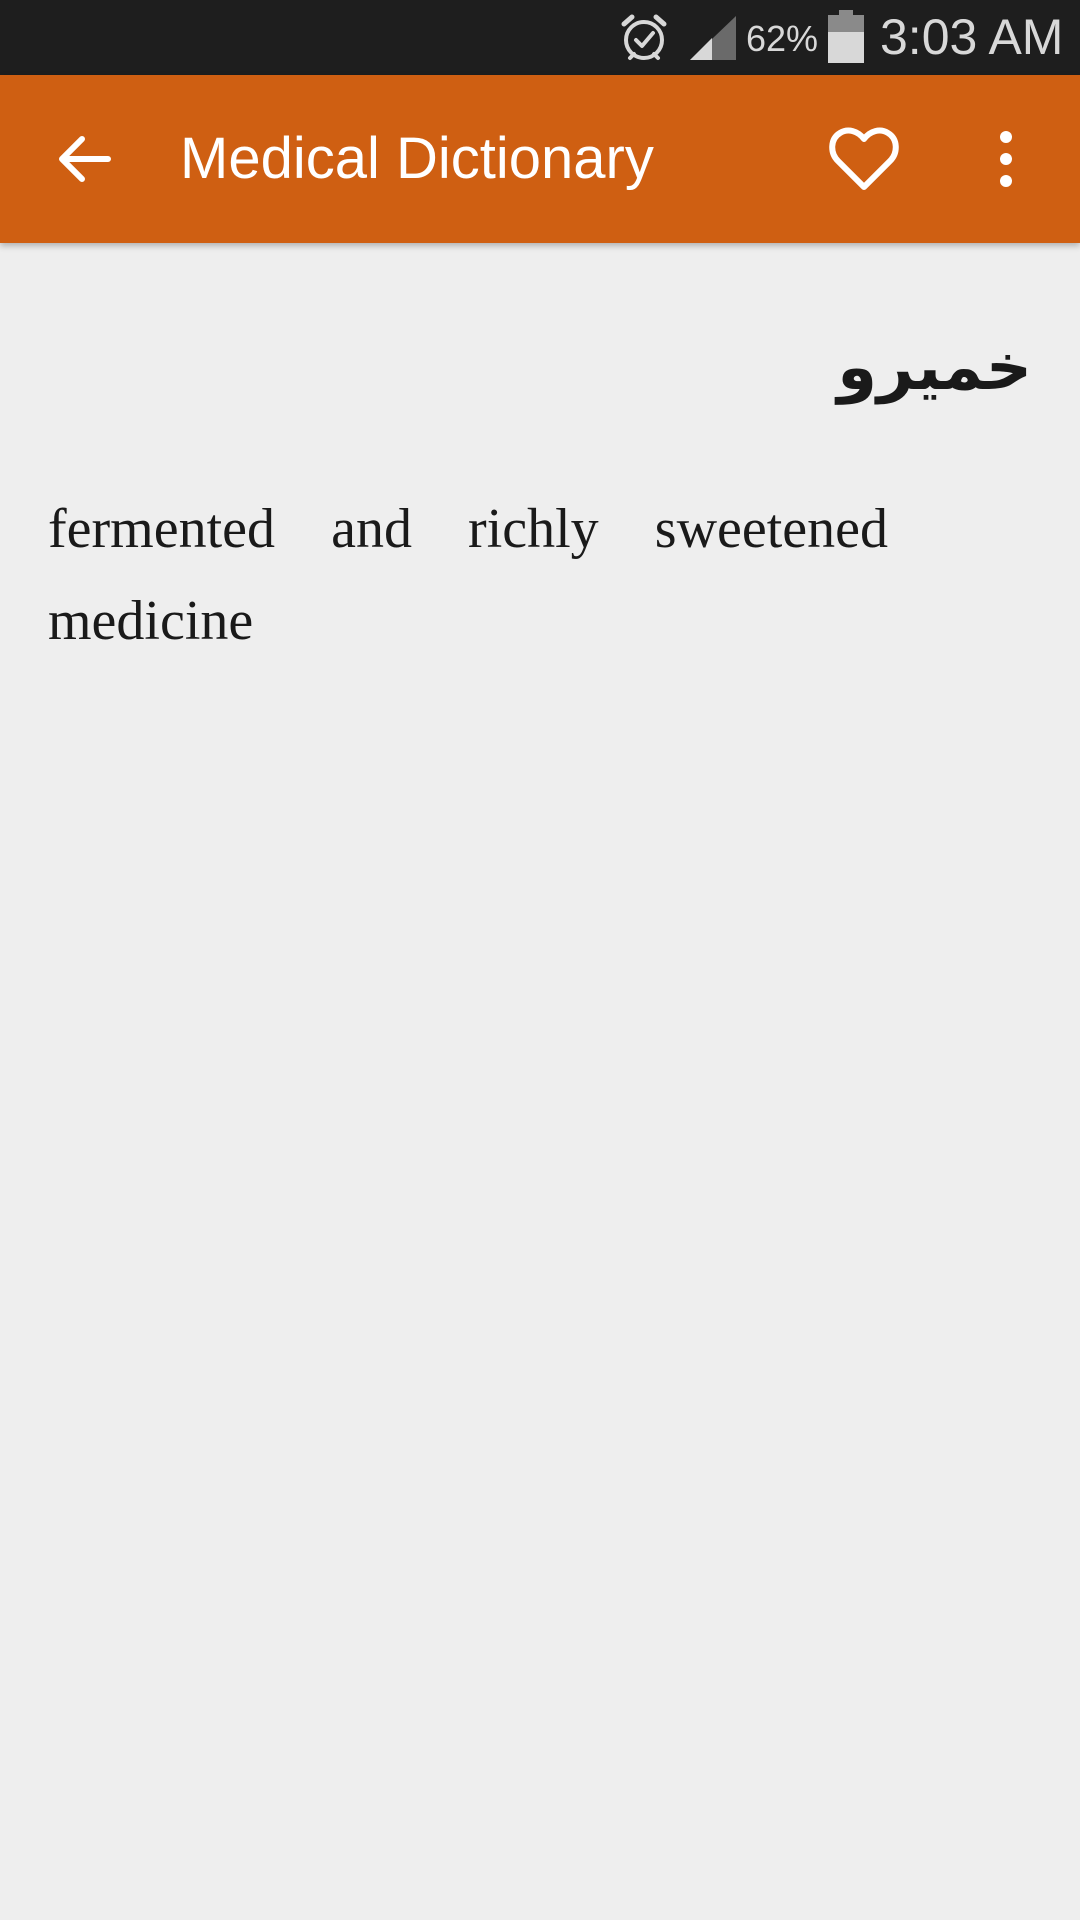 The image size is (1080, 1920). What do you see at coordinates (934, 368) in the screenshot?
I see `entry-term: خمیرو` at bounding box center [934, 368].